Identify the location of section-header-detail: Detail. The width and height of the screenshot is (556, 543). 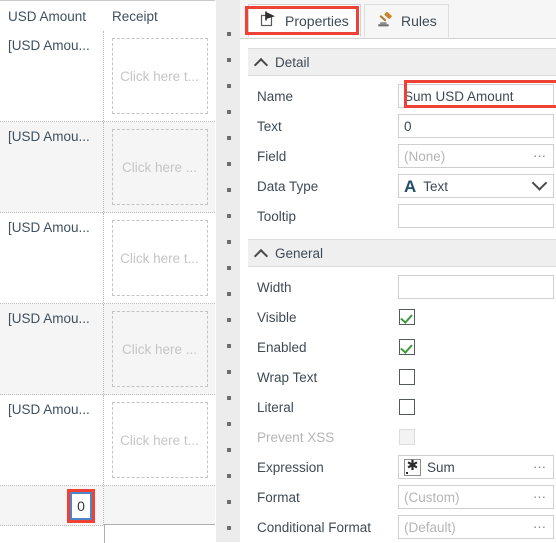
(402, 62).